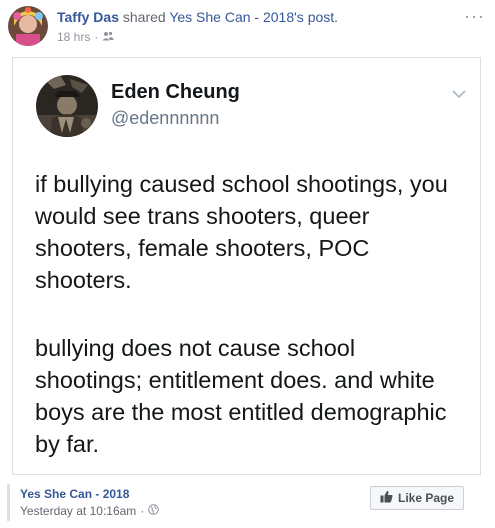 This screenshot has height=528, width=495. Describe the element at coordinates (175, 92) in the screenshot. I see `tweet-author-name: Eden Cheung` at that location.